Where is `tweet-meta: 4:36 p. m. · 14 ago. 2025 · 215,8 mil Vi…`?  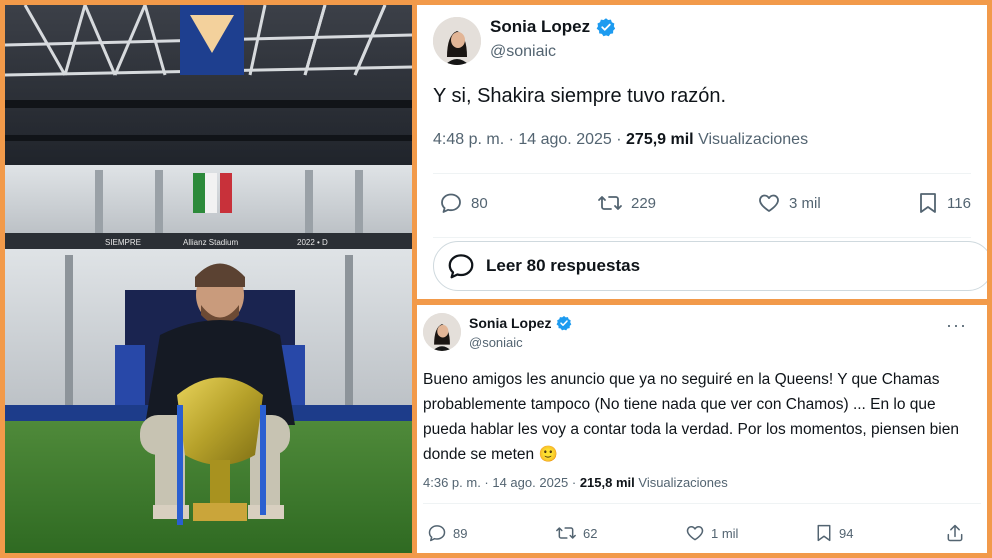
tweet-meta: 4:36 p. m. · 14 ago. 2025 · 215,8 mil Vi… is located at coordinates (575, 482).